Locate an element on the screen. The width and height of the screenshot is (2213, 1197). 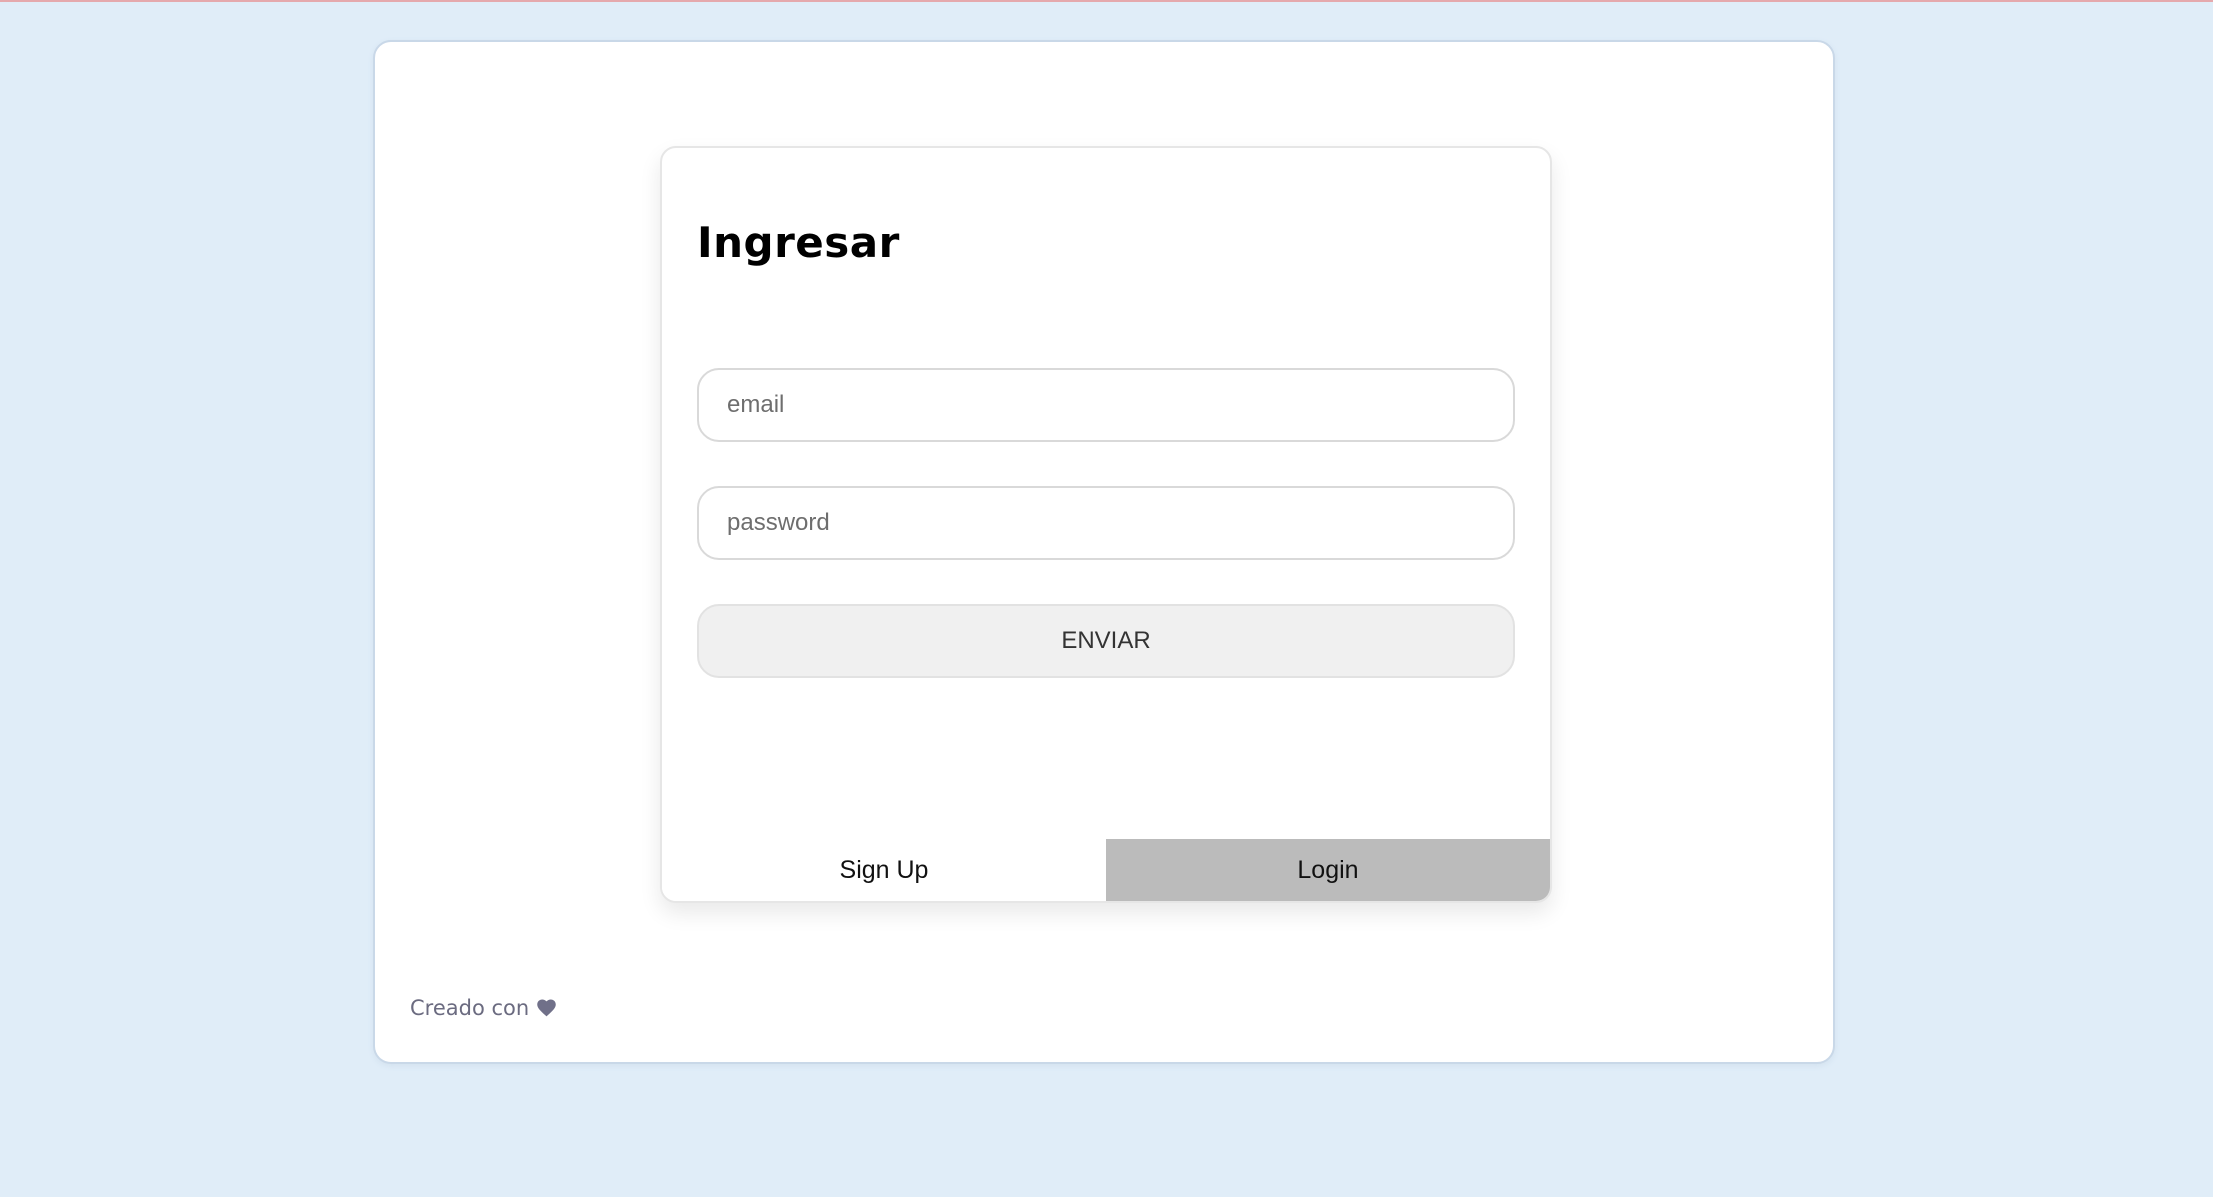
heart-icon is located at coordinates (546, 1008).